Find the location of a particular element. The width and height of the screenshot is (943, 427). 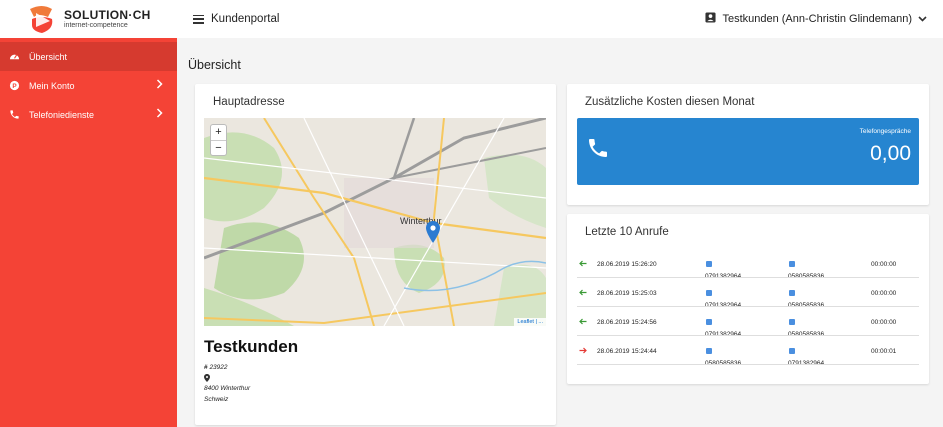

user-name: Testkunden (Ann-Christin Glindemann) is located at coordinates (817, 19).